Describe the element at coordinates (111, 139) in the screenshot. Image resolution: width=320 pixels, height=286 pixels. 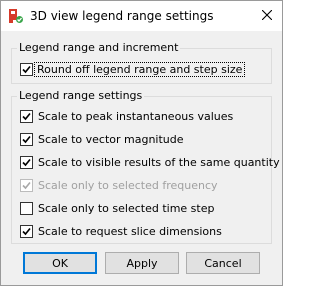
I see `vector-magnitude-label: Scale to vector magnitude` at that location.